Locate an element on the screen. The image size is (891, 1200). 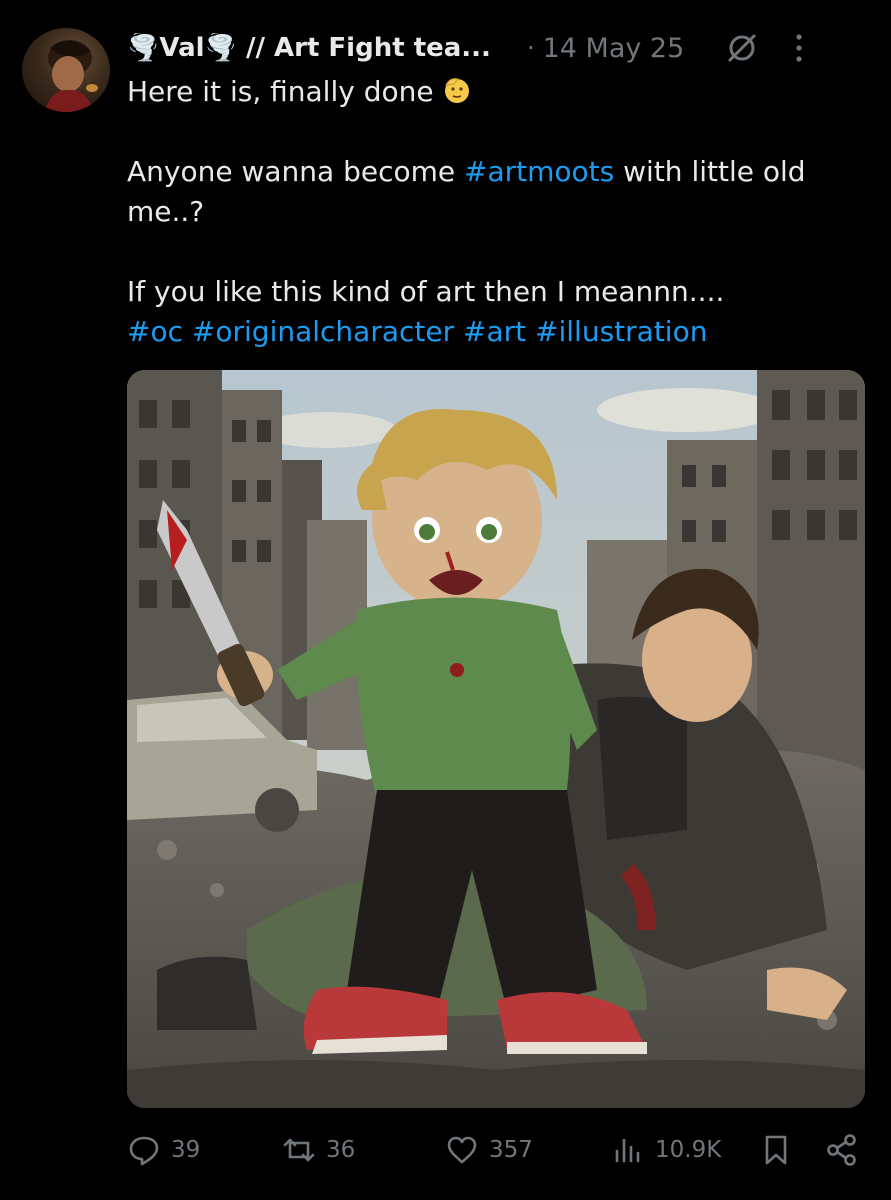
repost-count: 36 is located at coordinates (341, 1150).